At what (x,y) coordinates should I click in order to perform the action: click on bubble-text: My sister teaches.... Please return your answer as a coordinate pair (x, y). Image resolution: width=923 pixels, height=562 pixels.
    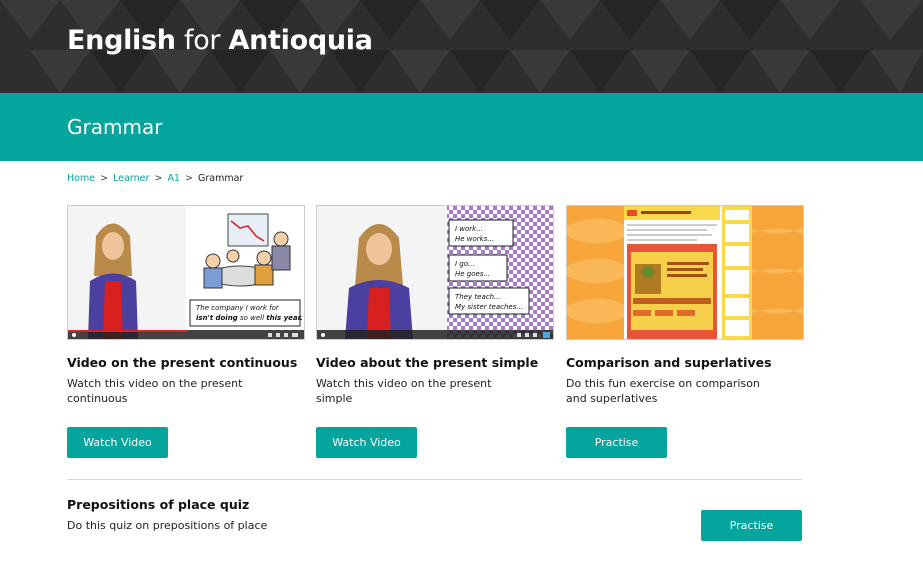
    Looking at the image, I should click on (489, 307).